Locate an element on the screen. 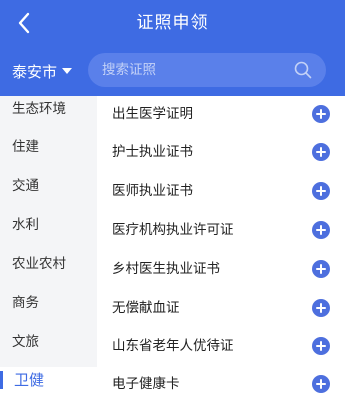 Image resolution: width=345 pixels, height=402 pixels. certificate-label: 医师执业证书 is located at coordinates (152, 191).